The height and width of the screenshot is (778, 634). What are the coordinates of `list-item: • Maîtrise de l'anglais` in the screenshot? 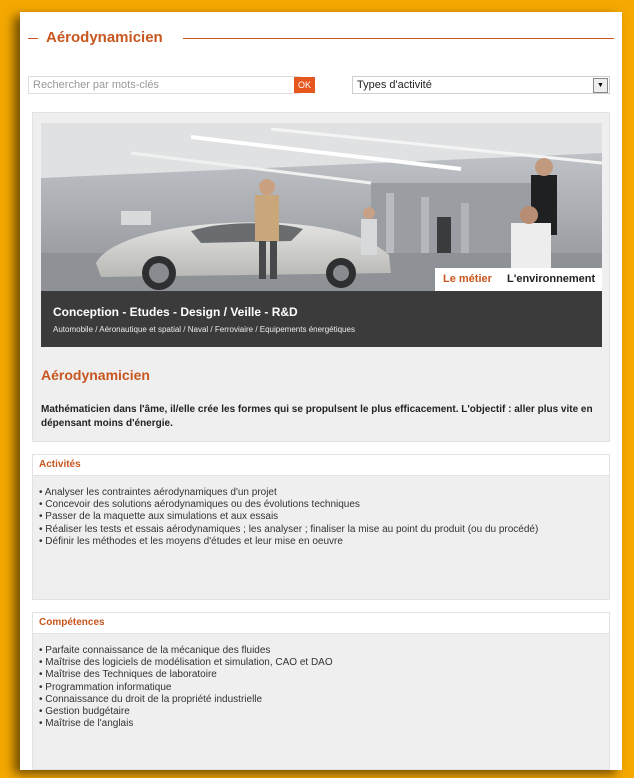 It's located at (86, 724).